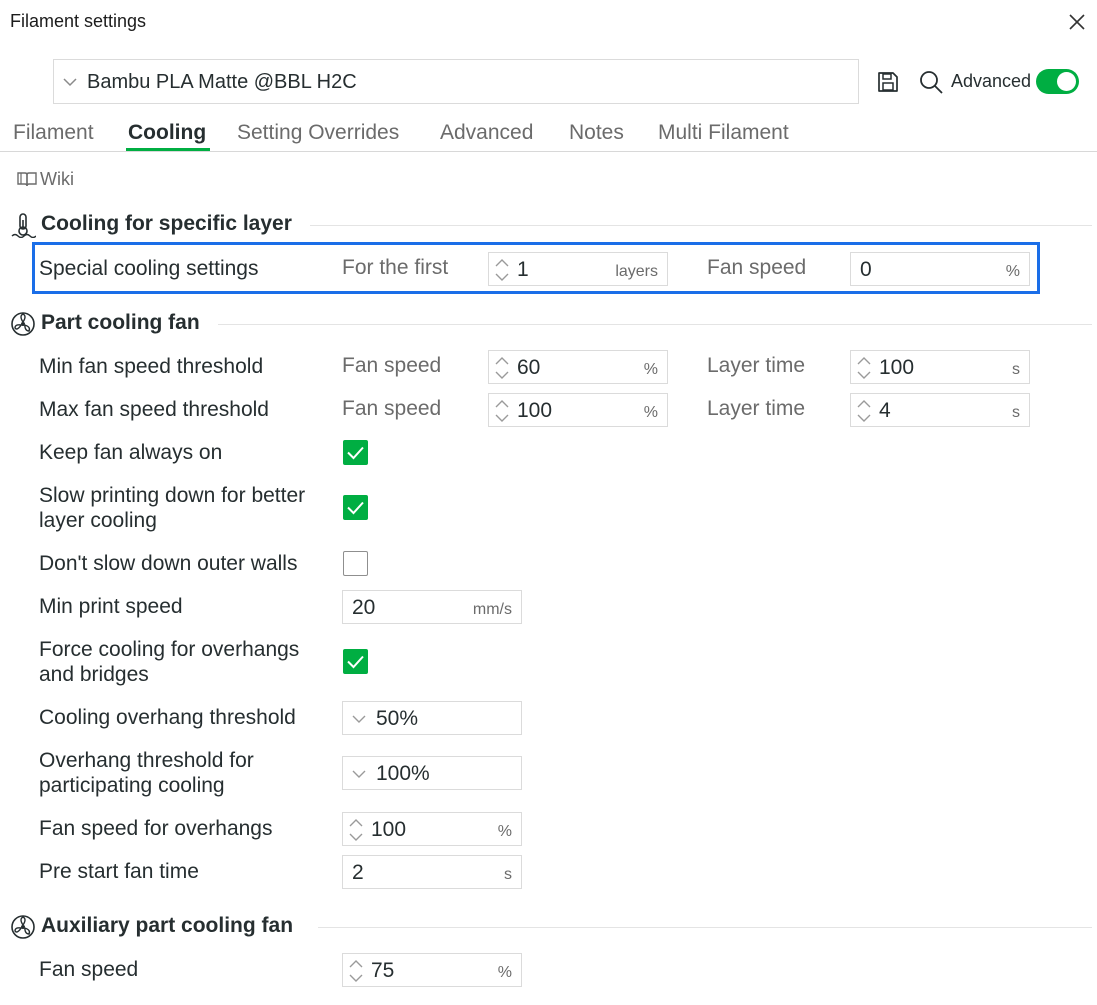  I want to click on max-fan-threshold-label: Max fan speed threshold, so click(154, 409).